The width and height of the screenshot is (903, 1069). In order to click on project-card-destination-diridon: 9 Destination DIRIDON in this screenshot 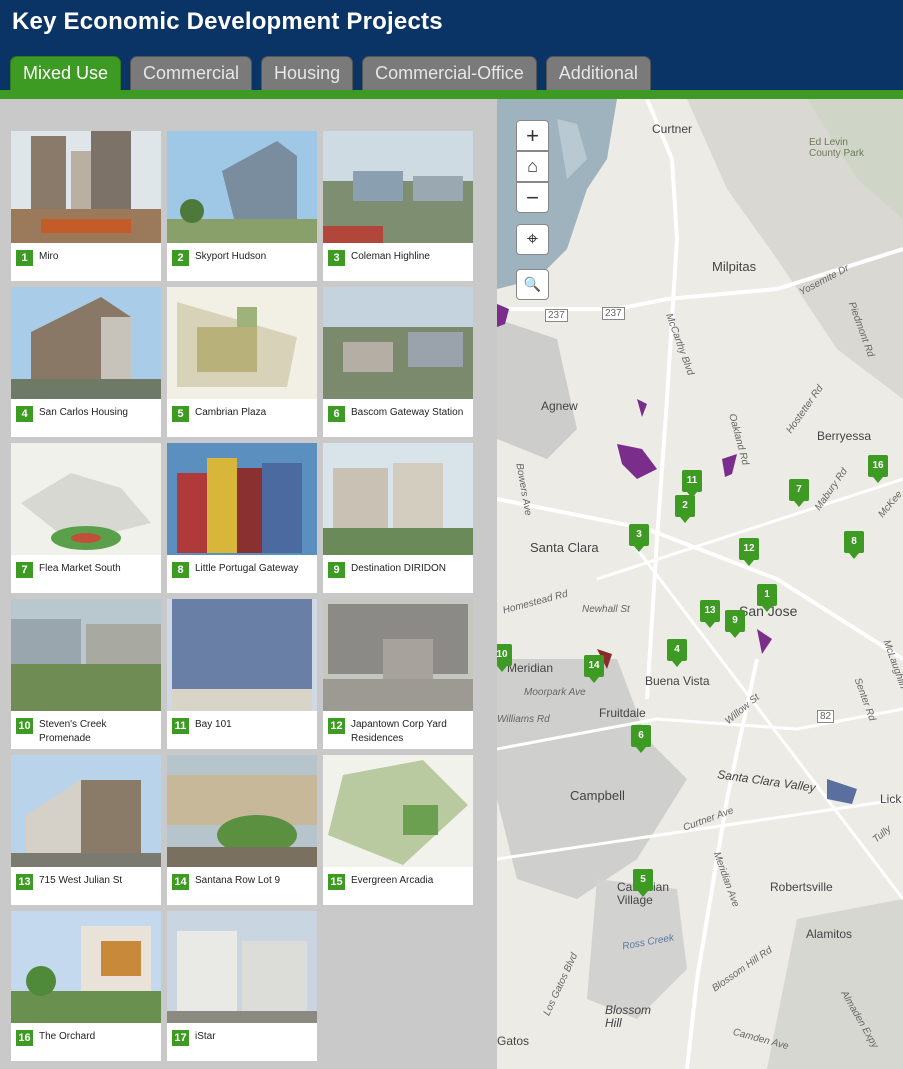, I will do `click(398, 518)`.